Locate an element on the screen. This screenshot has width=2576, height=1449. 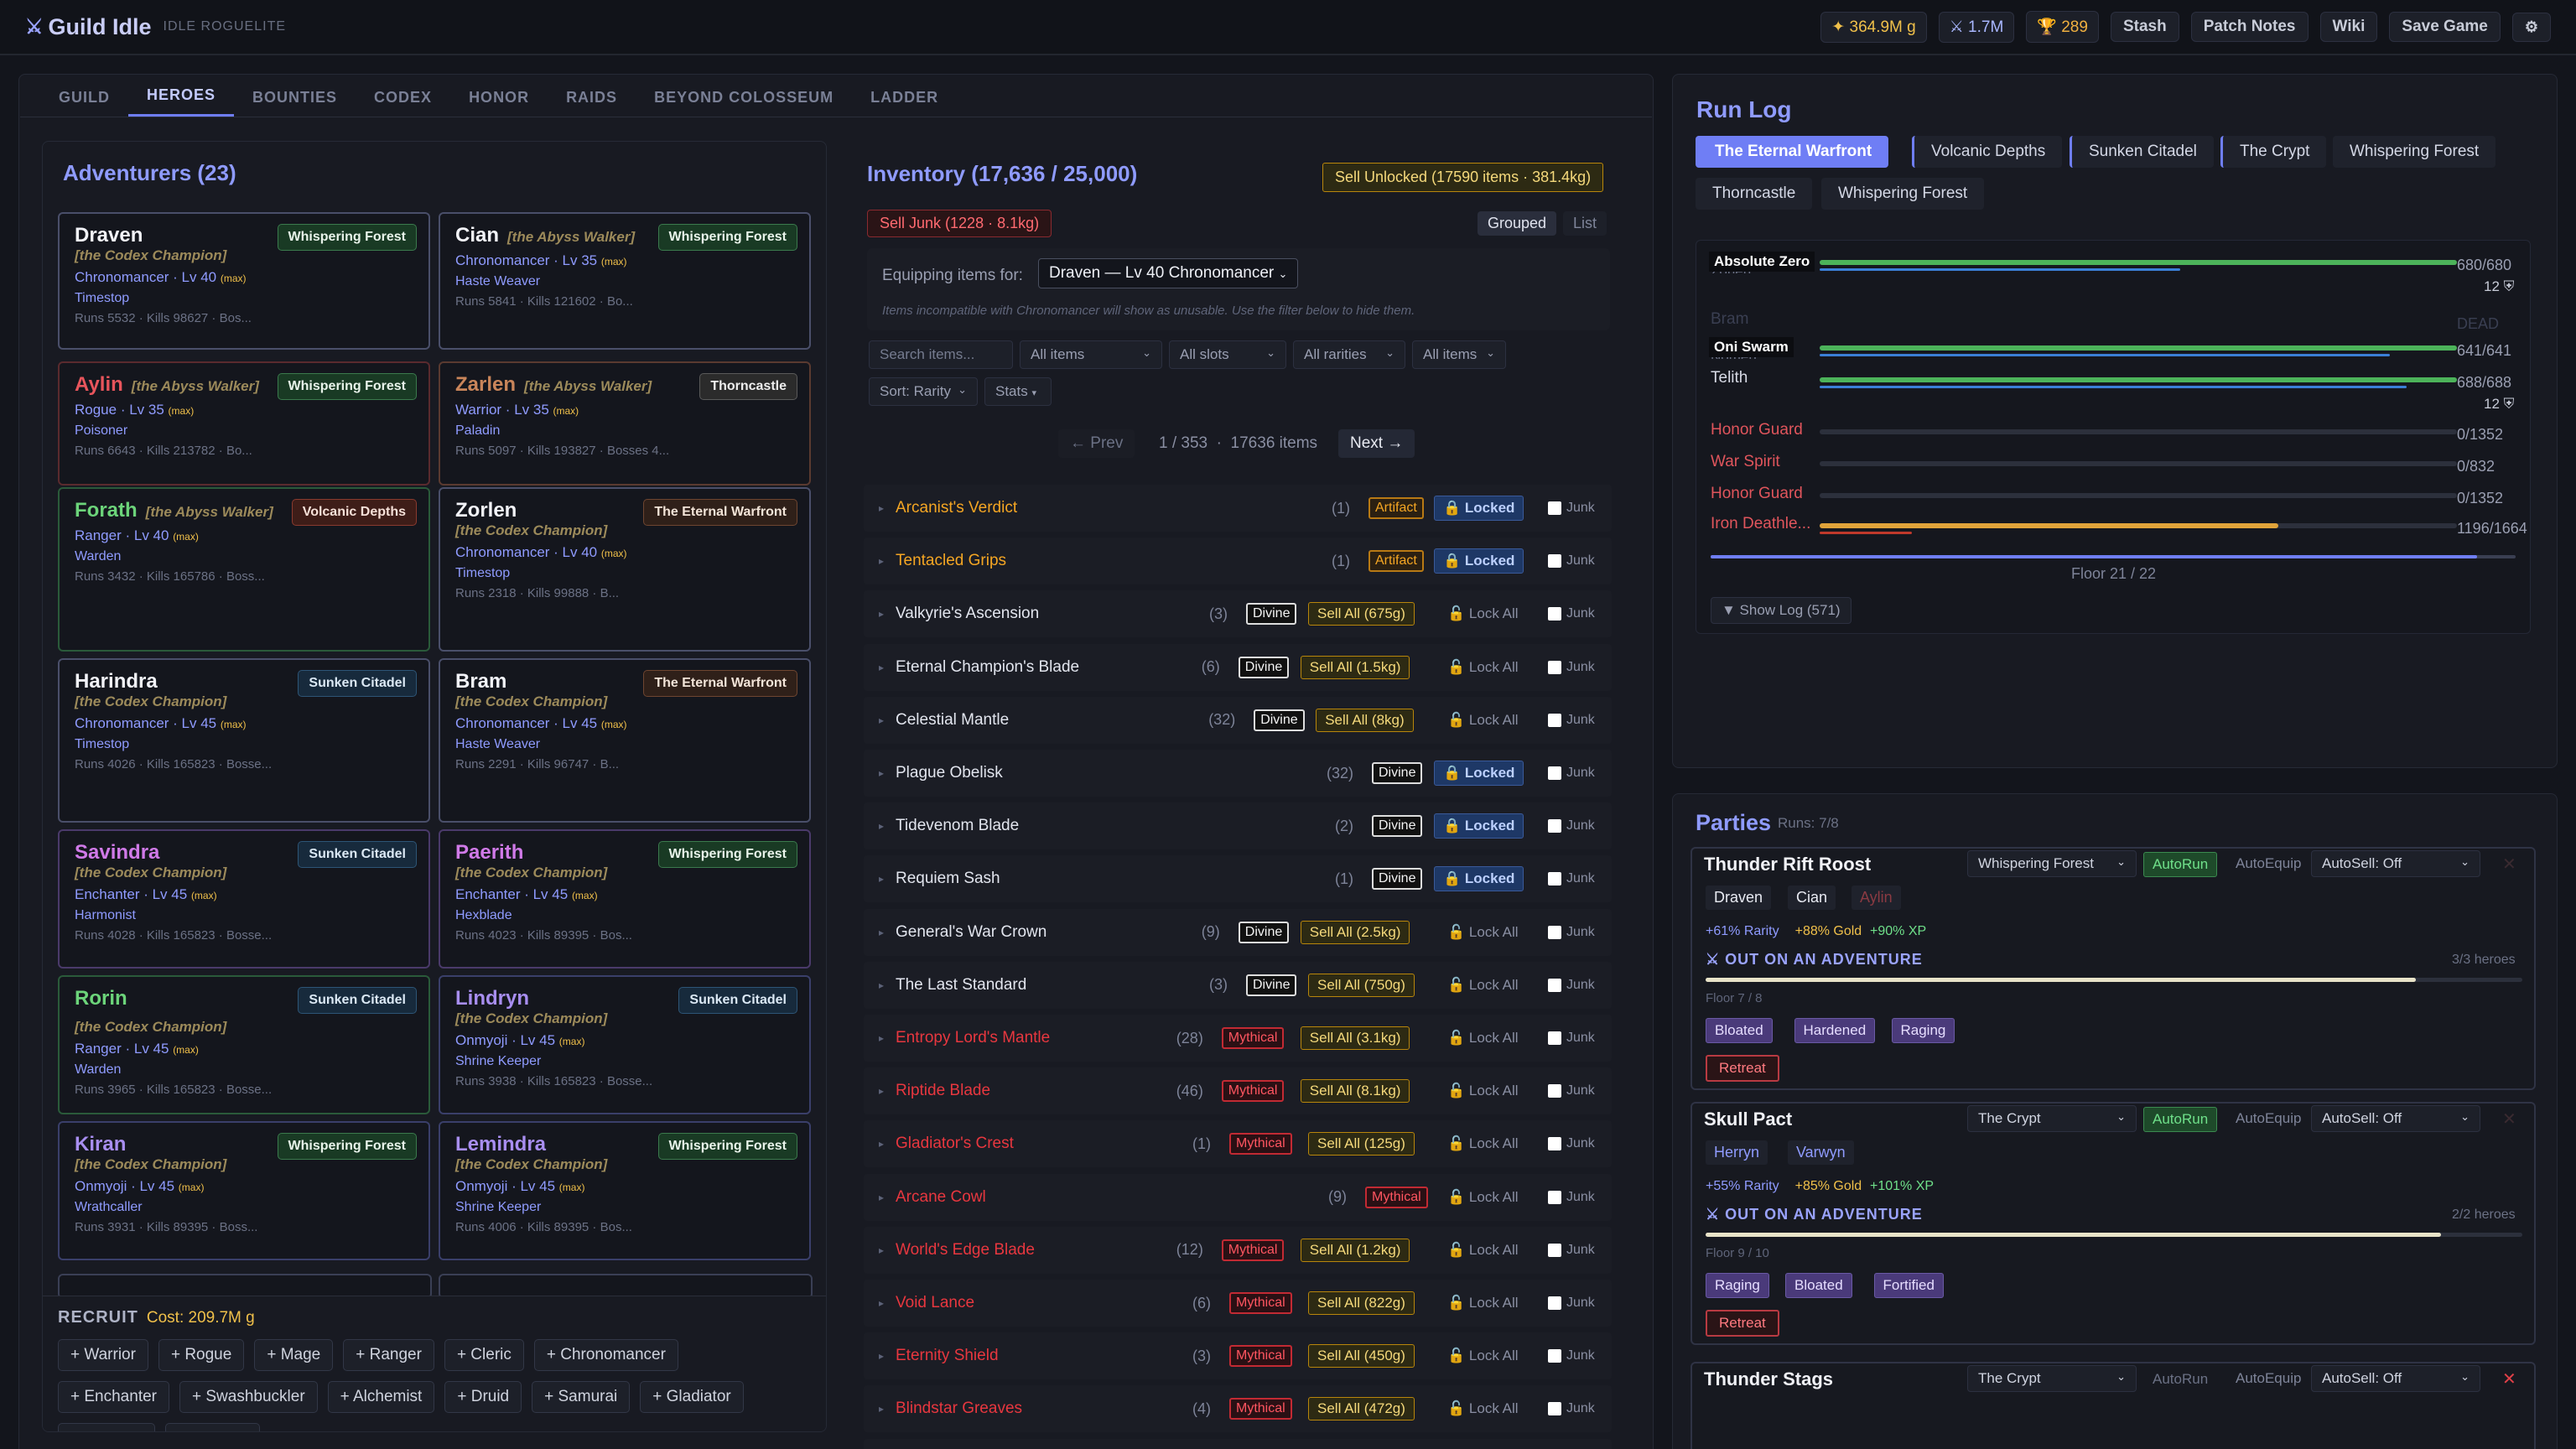
recruit-chronomancer-button: + Chronomancer is located at coordinates (605, 1355).